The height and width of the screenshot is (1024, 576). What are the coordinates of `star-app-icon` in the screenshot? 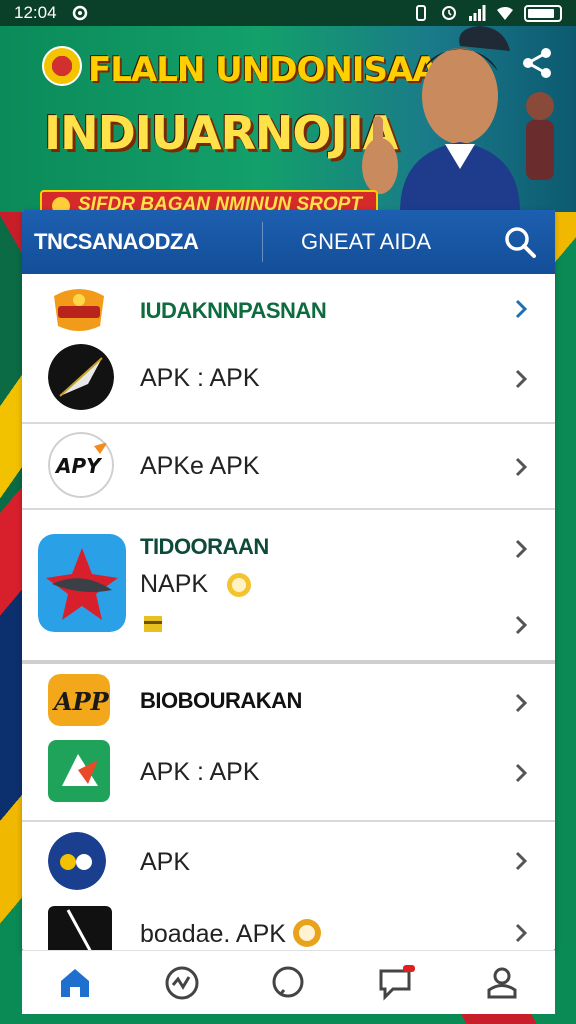 It's located at (82, 583).